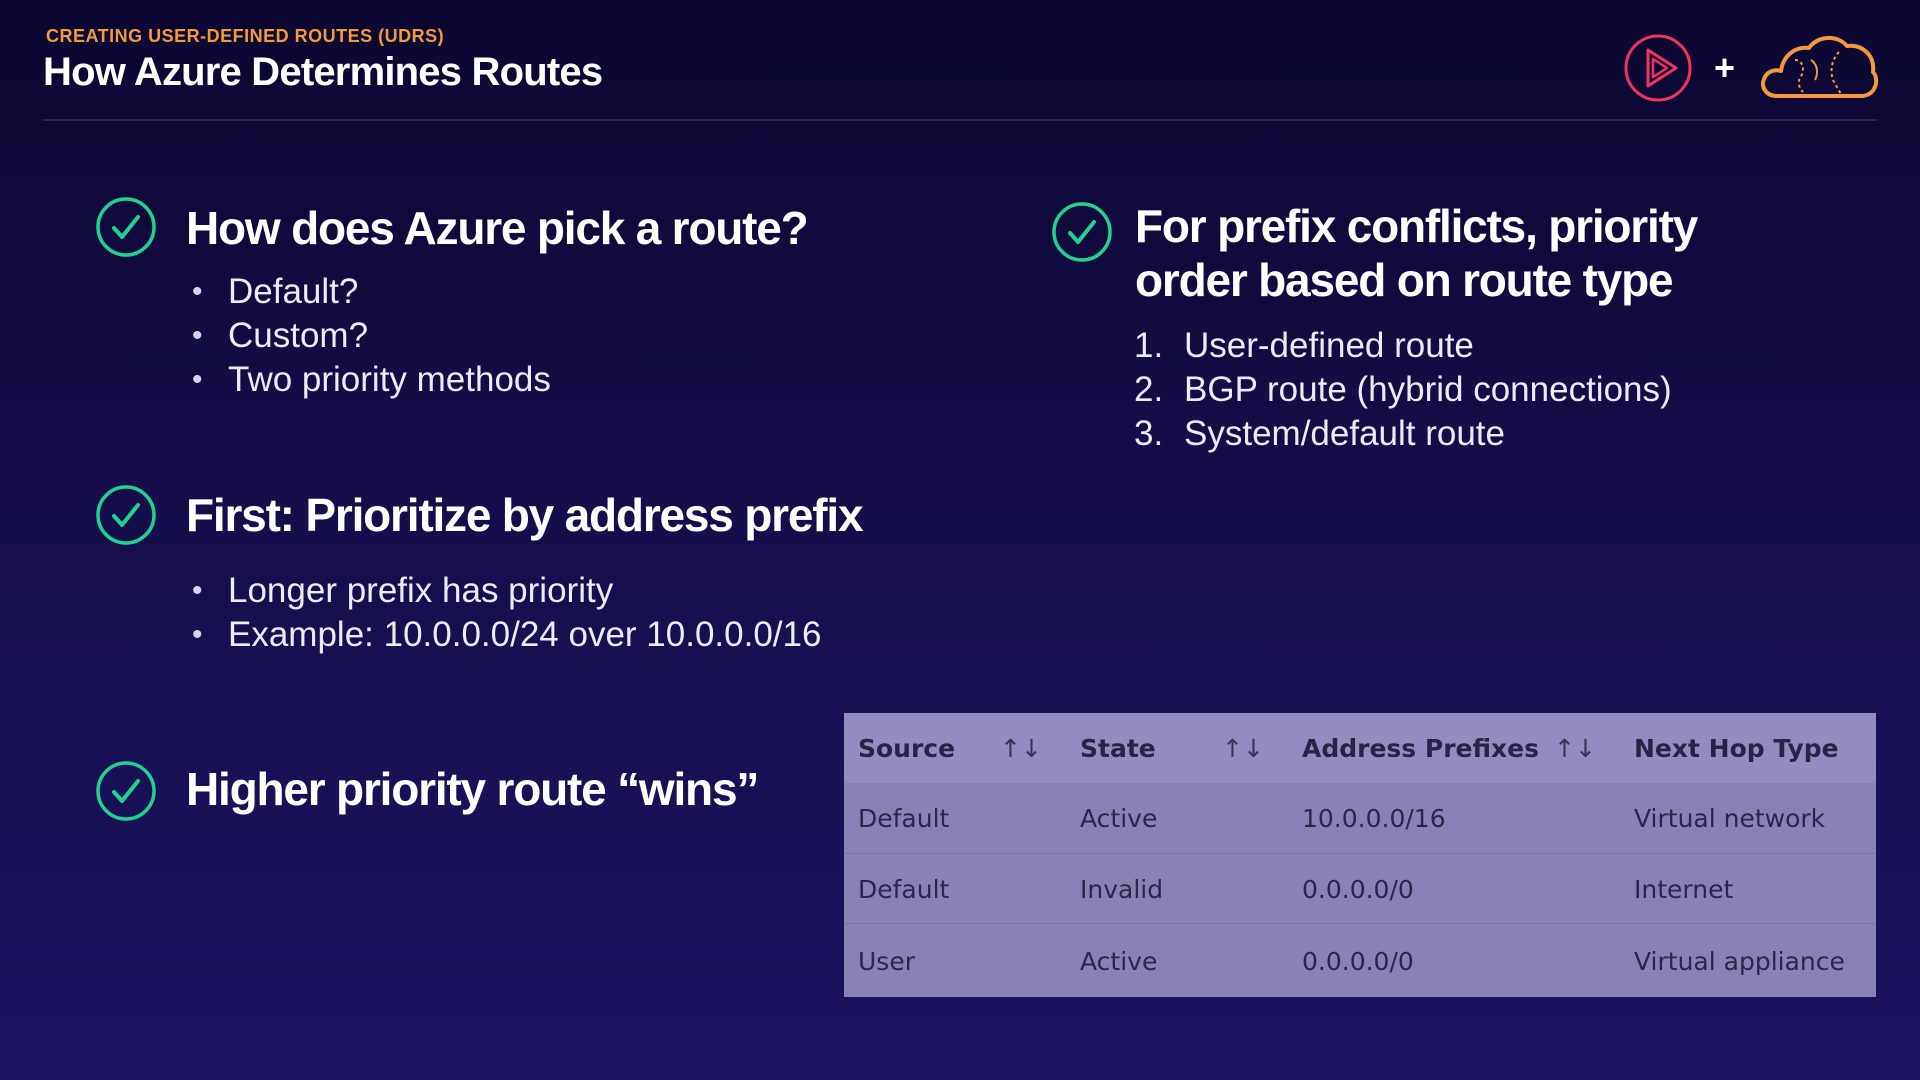 This screenshot has width=1920, height=1080. What do you see at coordinates (1149, 433) in the screenshot?
I see `list-number: 3.` at bounding box center [1149, 433].